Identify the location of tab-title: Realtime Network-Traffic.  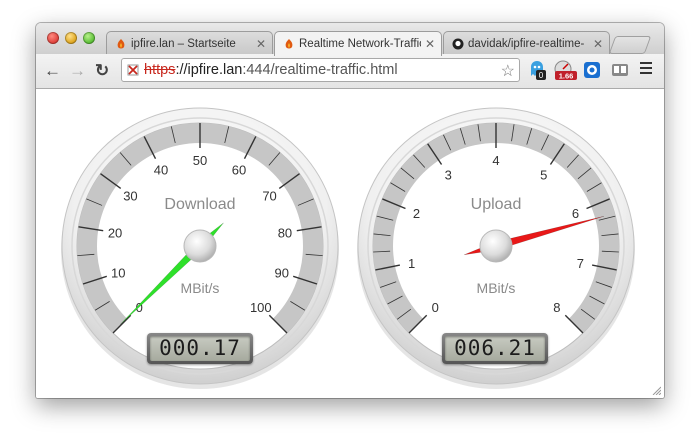
(360, 44).